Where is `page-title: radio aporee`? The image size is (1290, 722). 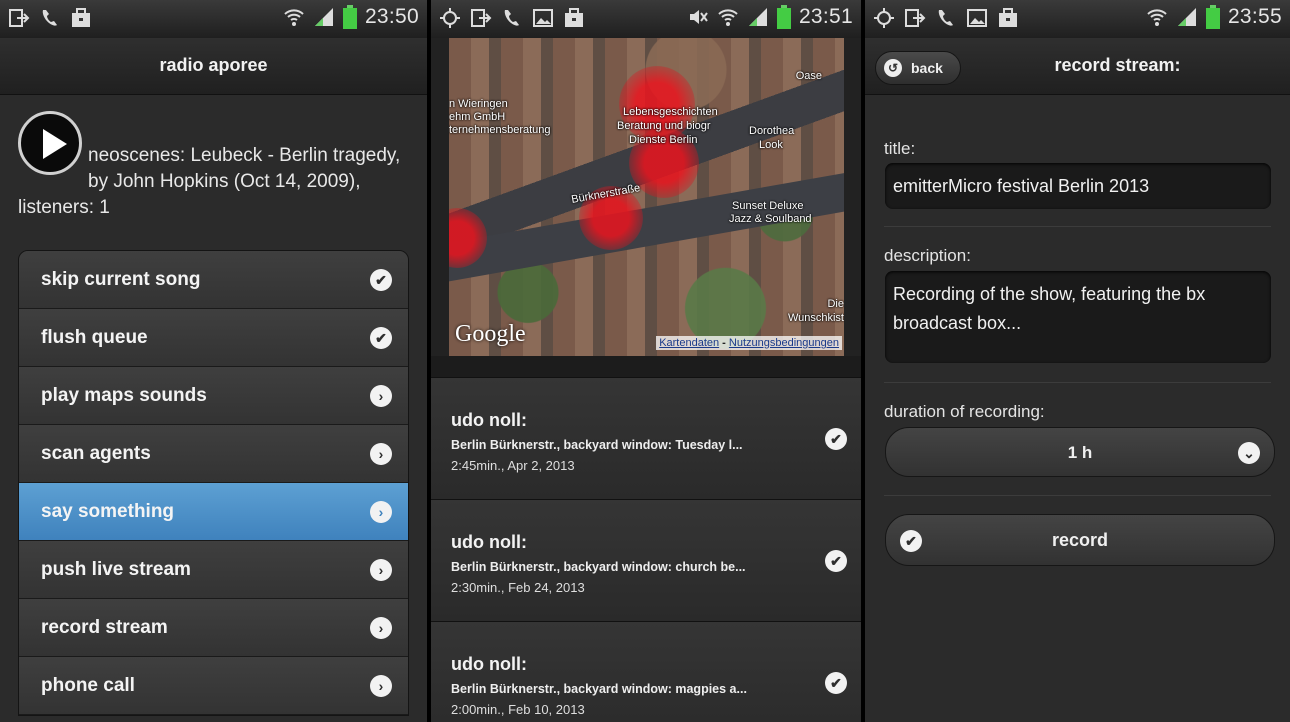 page-title: radio aporee is located at coordinates (213, 65).